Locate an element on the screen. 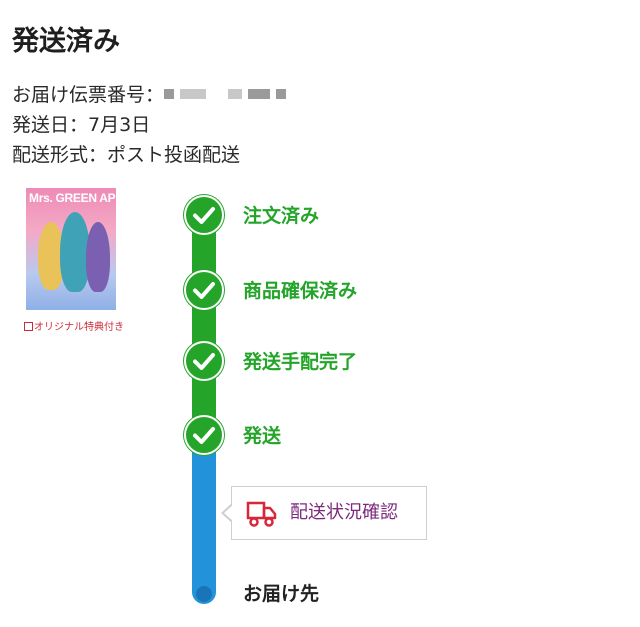  bonus-caption-text: オリジナル特典付き is located at coordinates (79, 327).